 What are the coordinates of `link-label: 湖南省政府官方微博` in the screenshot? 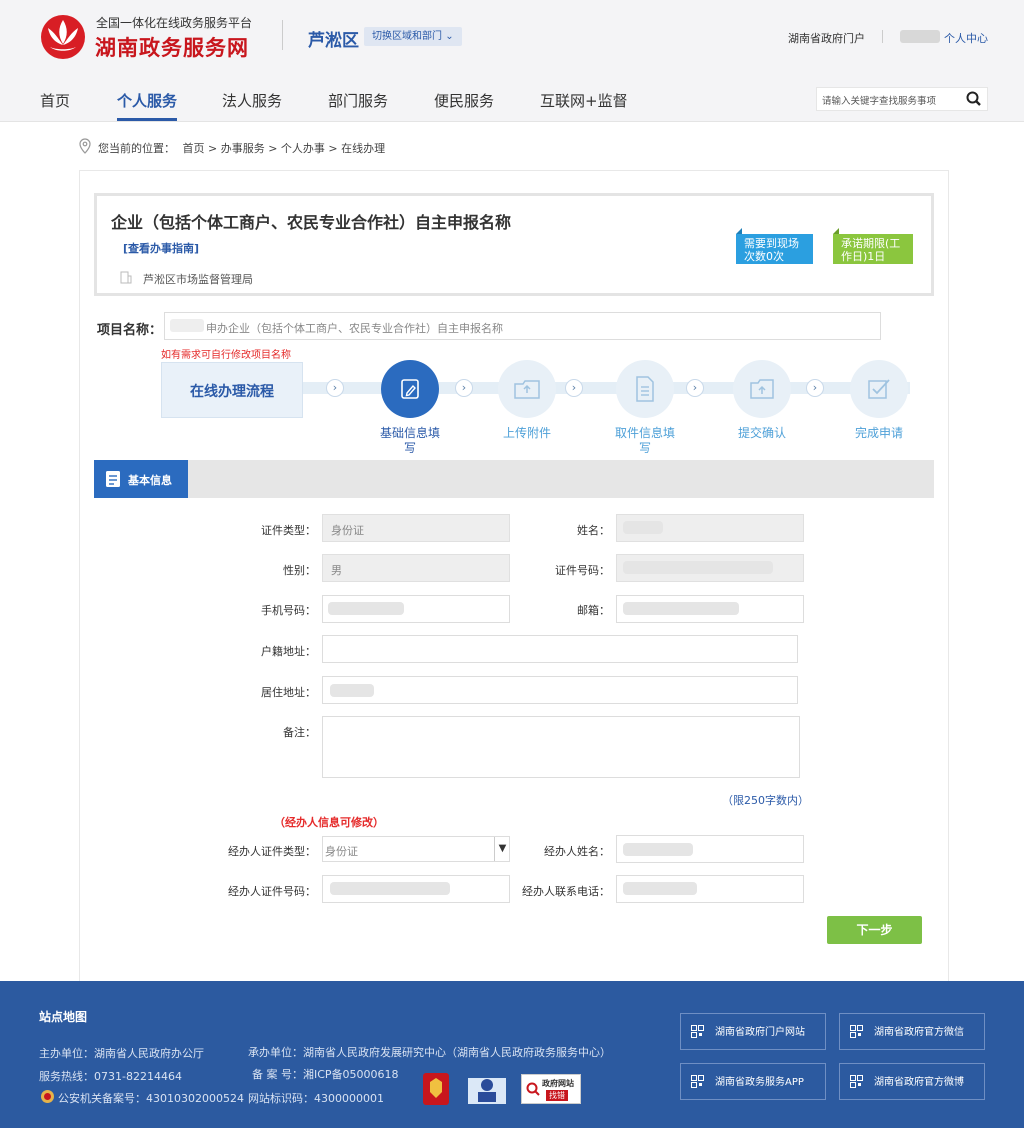 It's located at (919, 1082).